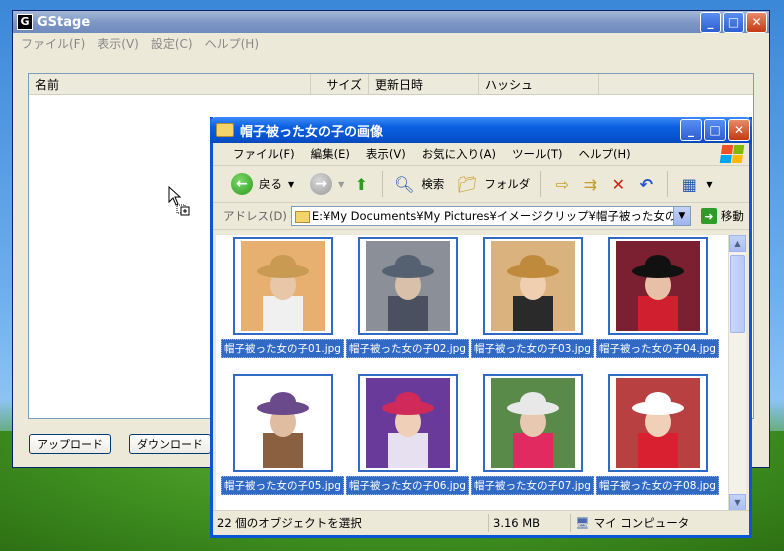  Describe the element at coordinates (737, 373) in the screenshot. I see `vertical-scrollbar: ▲ ▼` at that location.